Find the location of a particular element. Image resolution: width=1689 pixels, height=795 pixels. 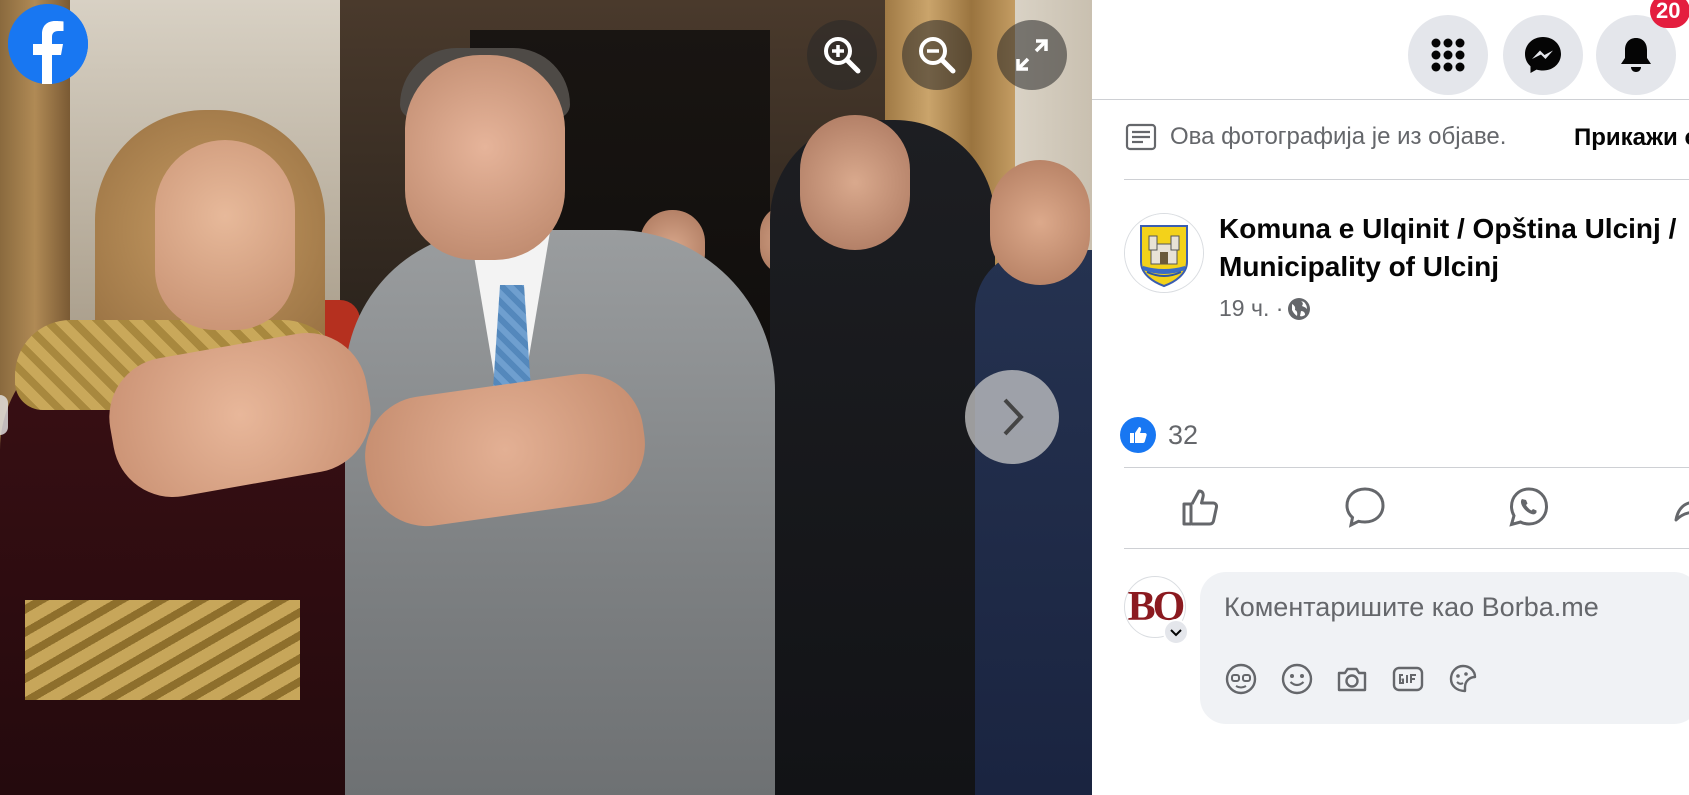

notification-badge: 20 is located at coordinates (1669, 14).